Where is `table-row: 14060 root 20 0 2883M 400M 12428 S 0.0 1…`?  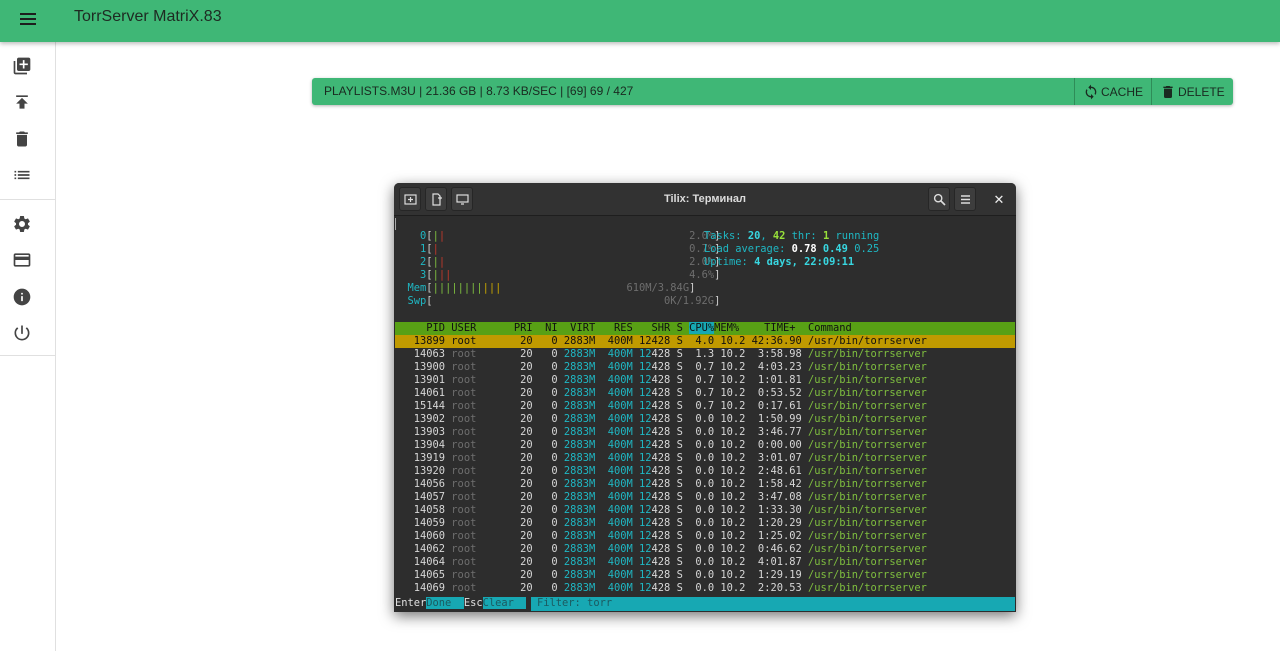
table-row: 14060 root 20 0 2883M 400M 12428 S 0.0 1… is located at coordinates (705, 536).